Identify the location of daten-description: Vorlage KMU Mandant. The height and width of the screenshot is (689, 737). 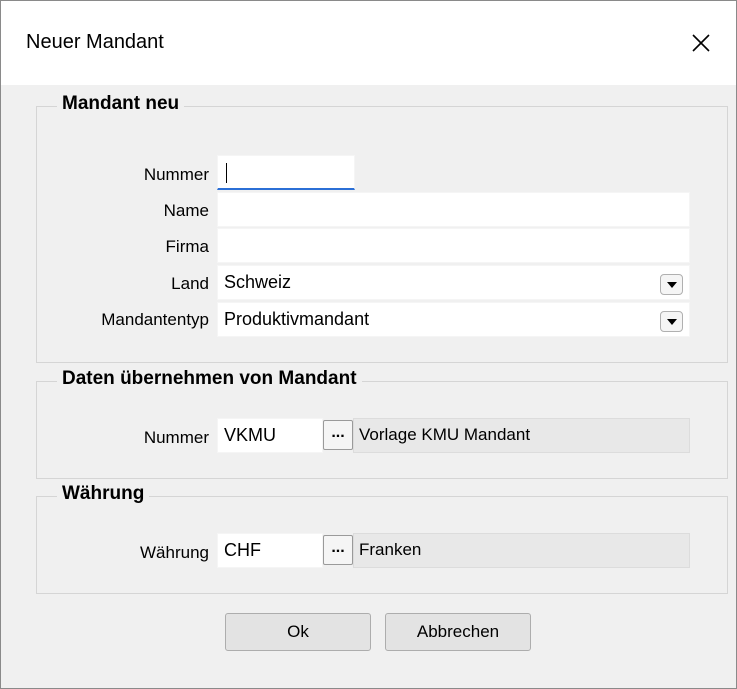
(521, 435).